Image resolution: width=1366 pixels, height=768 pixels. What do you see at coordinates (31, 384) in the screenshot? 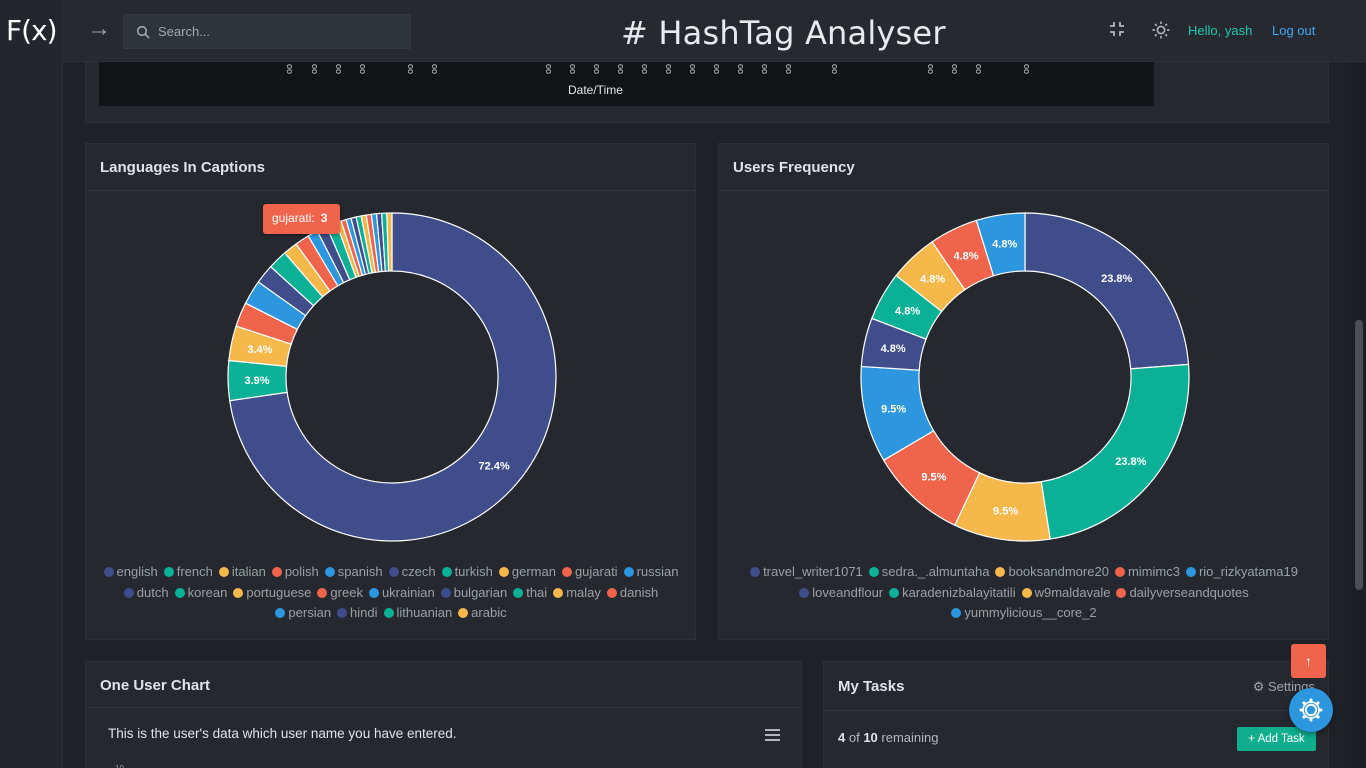
I see `sidebar: F(x)` at bounding box center [31, 384].